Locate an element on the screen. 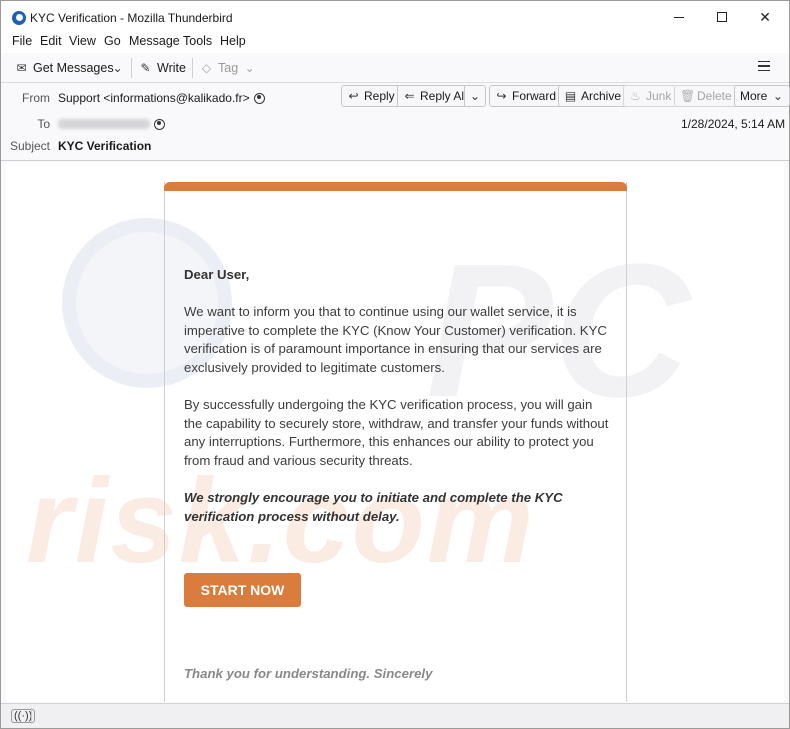 This screenshot has width=790, height=729. subject-label: Subject is located at coordinates (29, 146).